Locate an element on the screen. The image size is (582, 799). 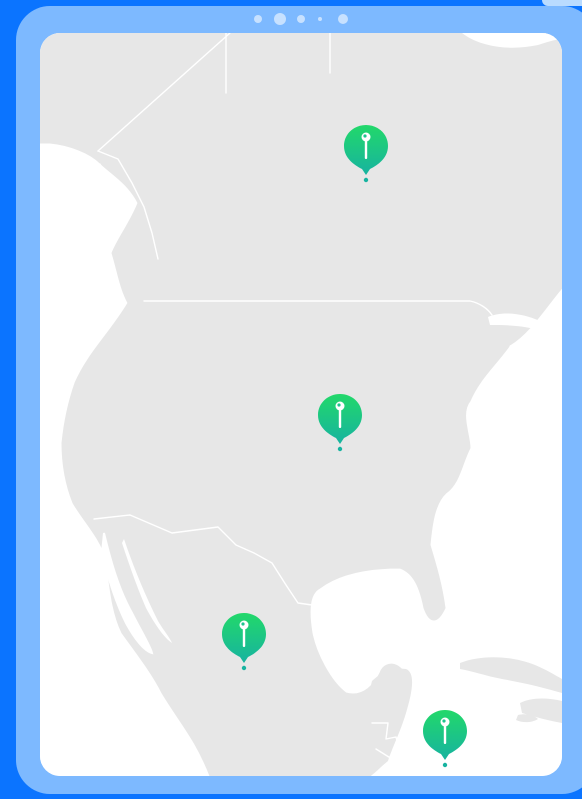
pagination-dot-2-active is located at coordinates (280, 19).